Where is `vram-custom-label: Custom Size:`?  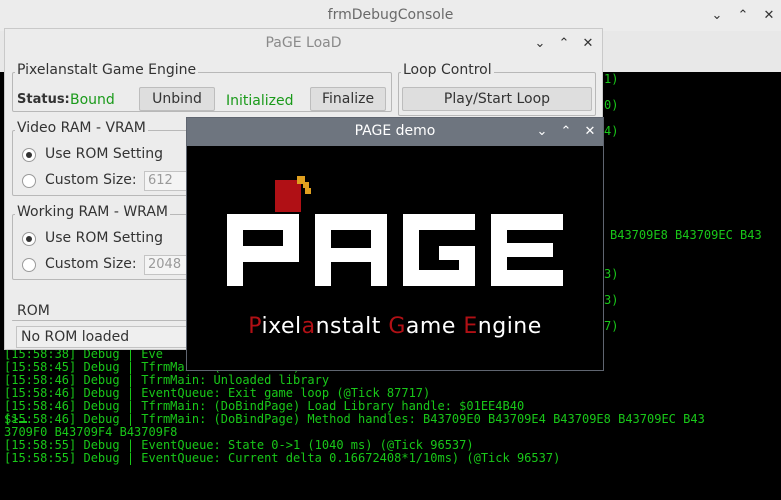 vram-custom-label: Custom Size: is located at coordinates (91, 180).